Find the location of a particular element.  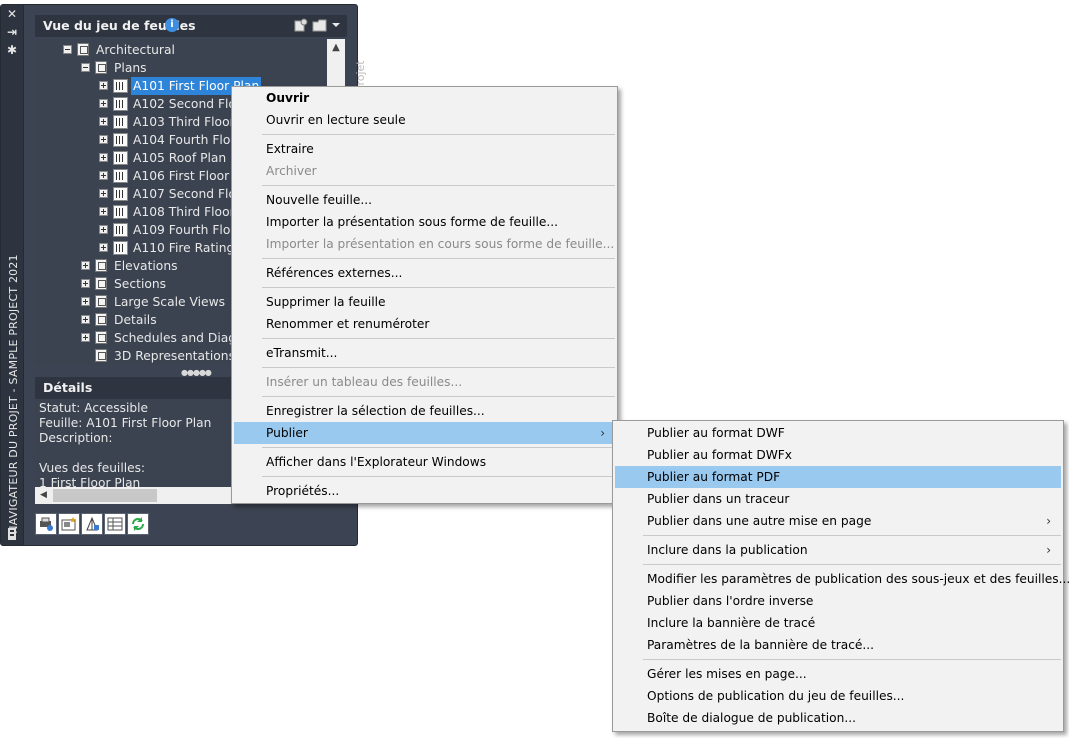

menu-item-label: Archiver is located at coordinates (291, 171).